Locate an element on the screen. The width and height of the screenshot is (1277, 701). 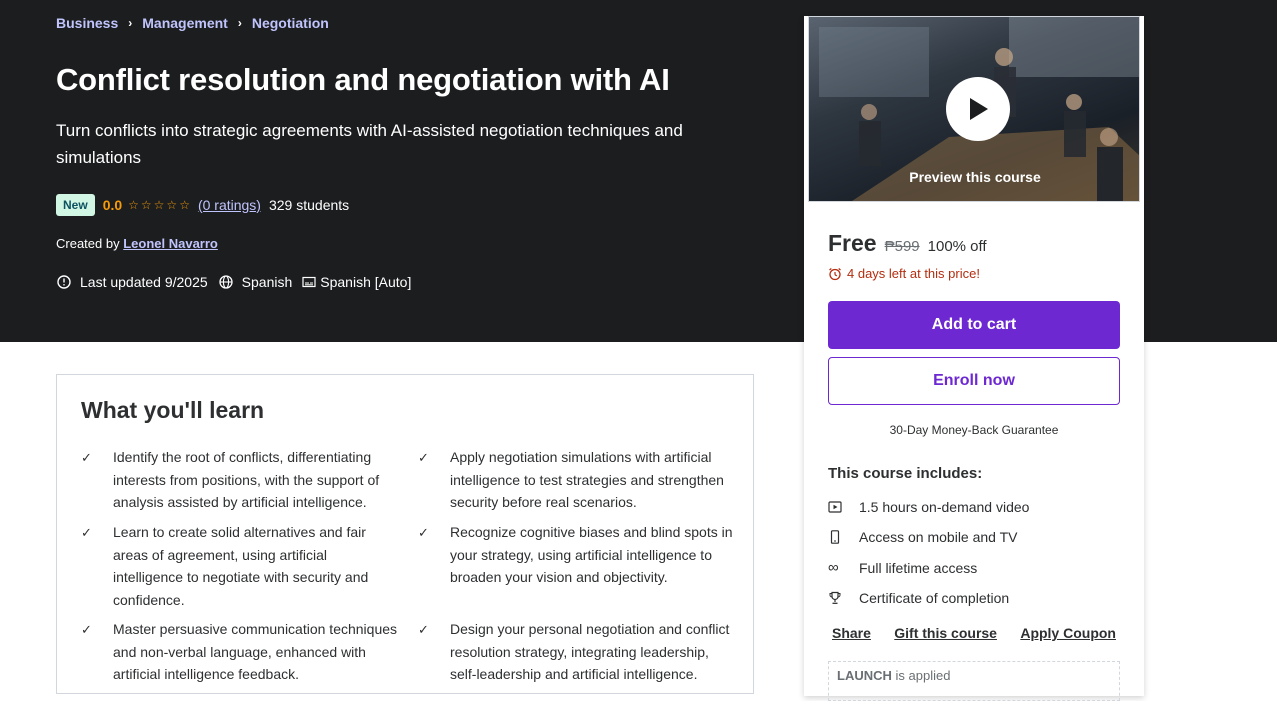
timer-text: 4 days left at this price! is located at coordinates (913, 273).